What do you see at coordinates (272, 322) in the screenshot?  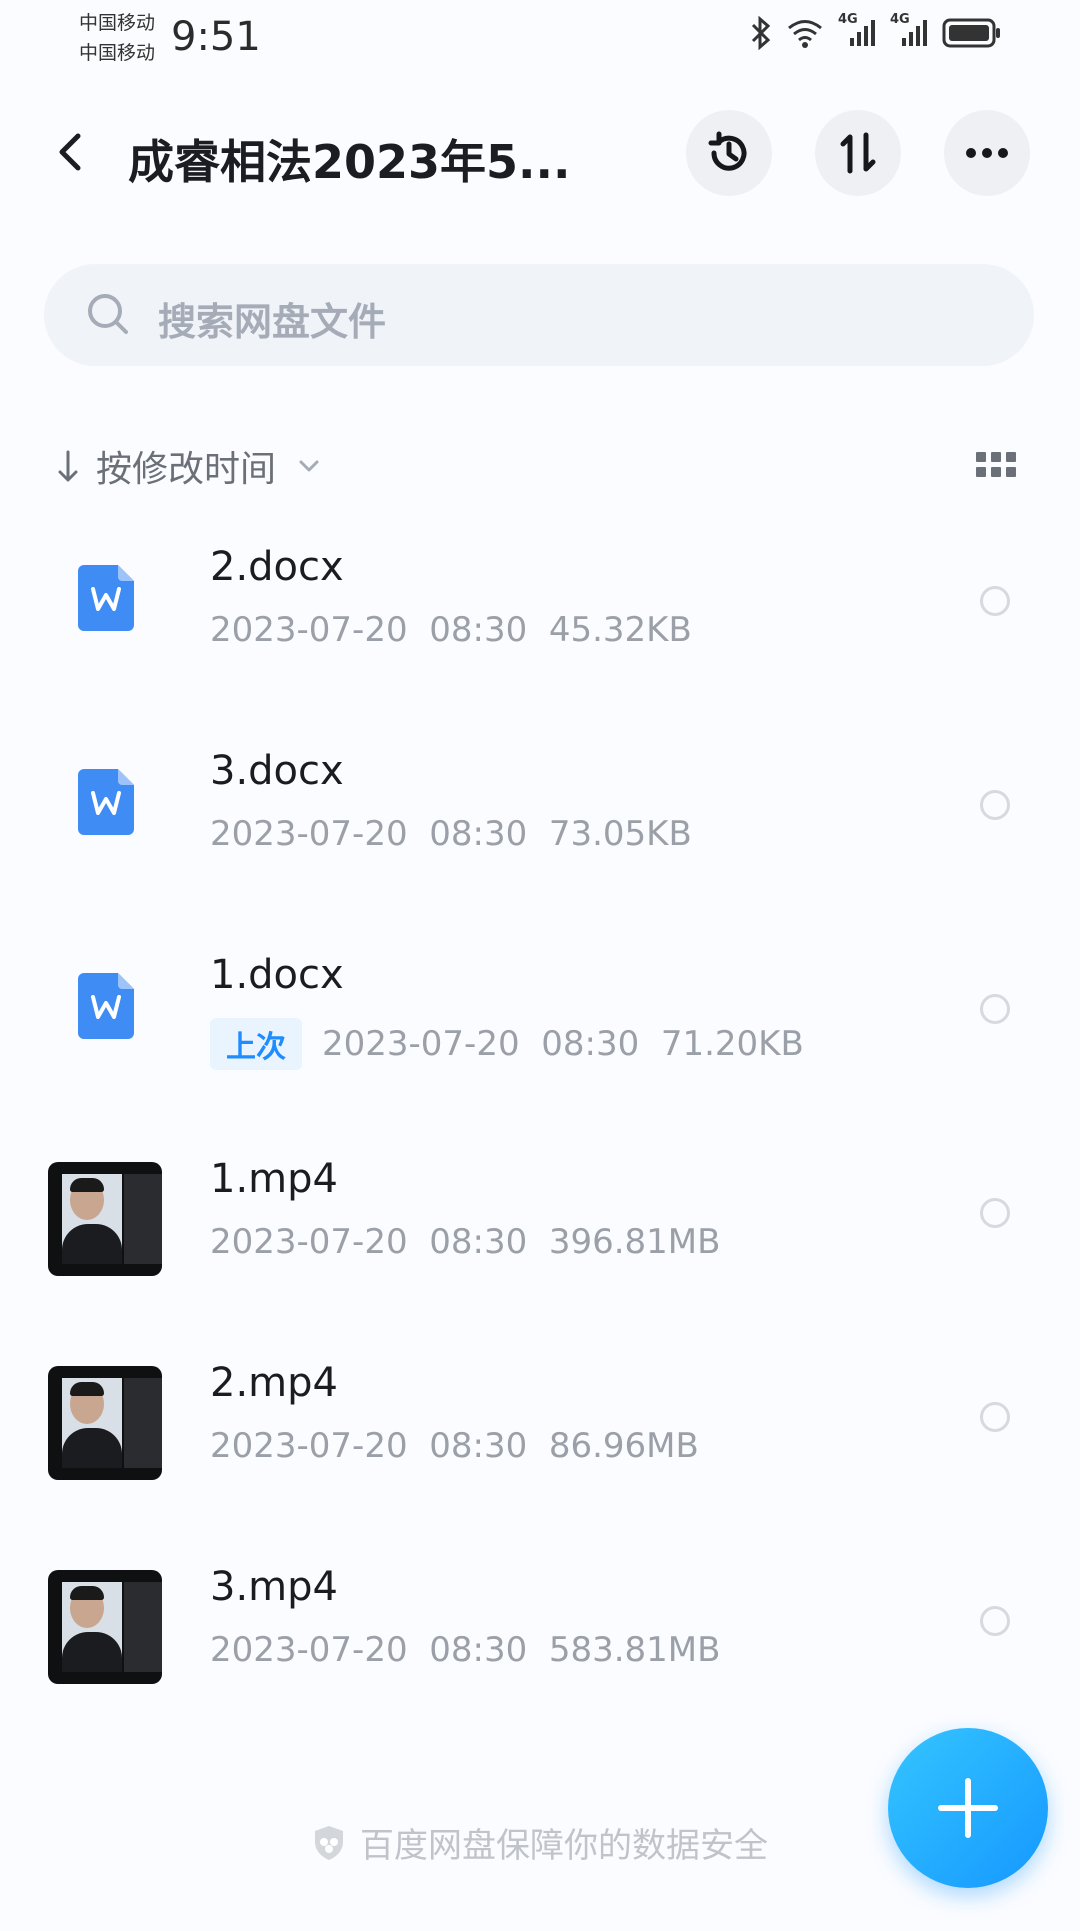 I see `search-placeholder: 搜索网盘文件` at bounding box center [272, 322].